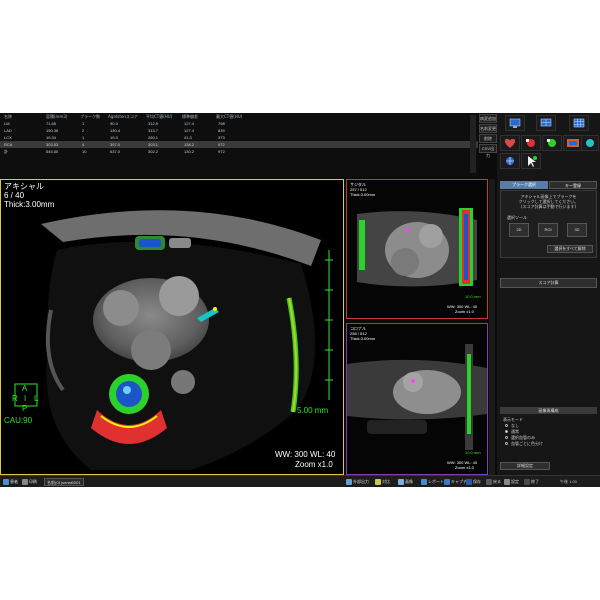 The height and width of the screenshot is (600, 600). I want to click on mode-option: 選択血管のみ, so click(550, 437).